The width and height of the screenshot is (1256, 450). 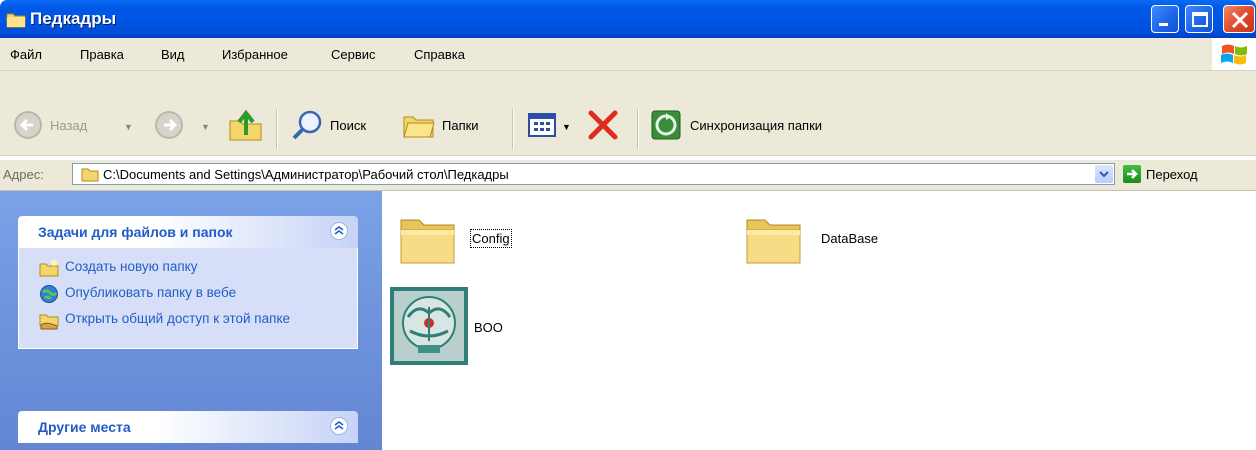 I want to click on file-item-boo: BOO, so click(x=465, y=327).